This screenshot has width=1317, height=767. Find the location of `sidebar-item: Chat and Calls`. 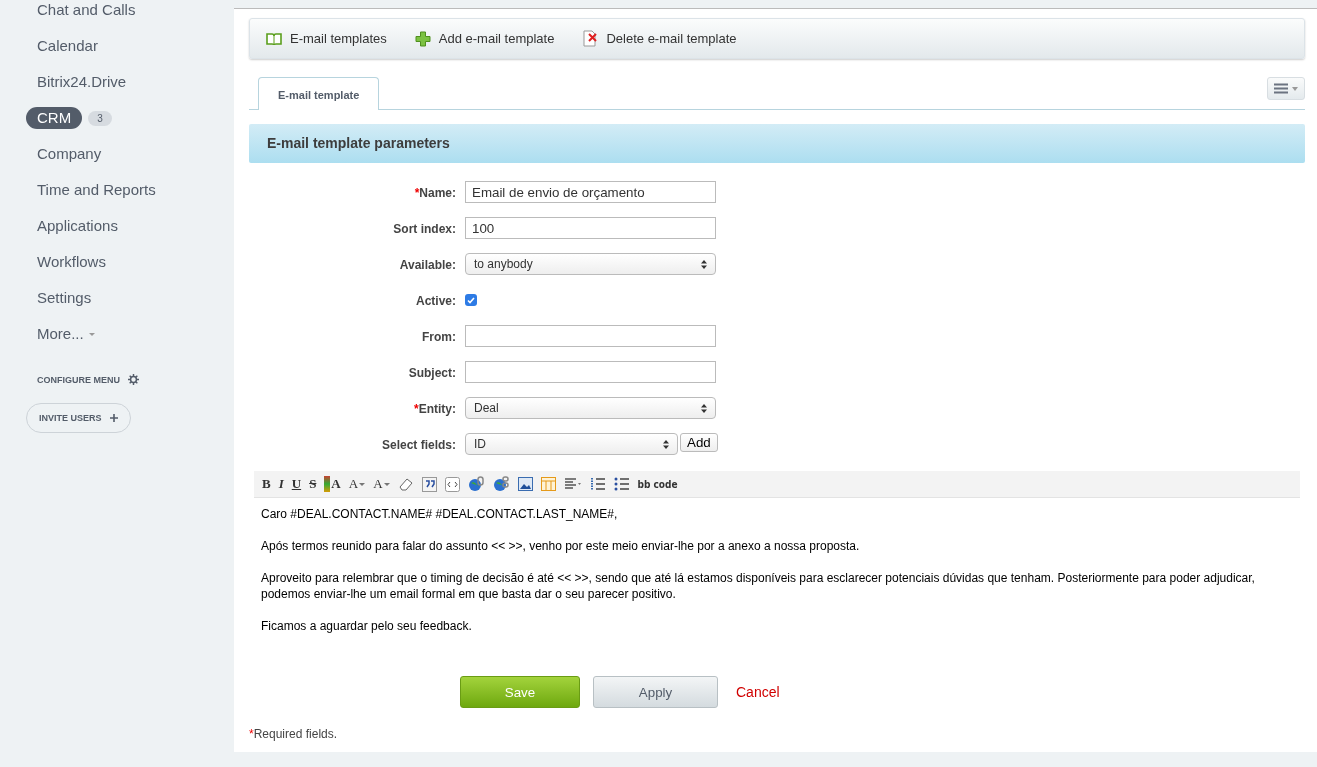

sidebar-item: Chat and Calls is located at coordinates (86, 10).